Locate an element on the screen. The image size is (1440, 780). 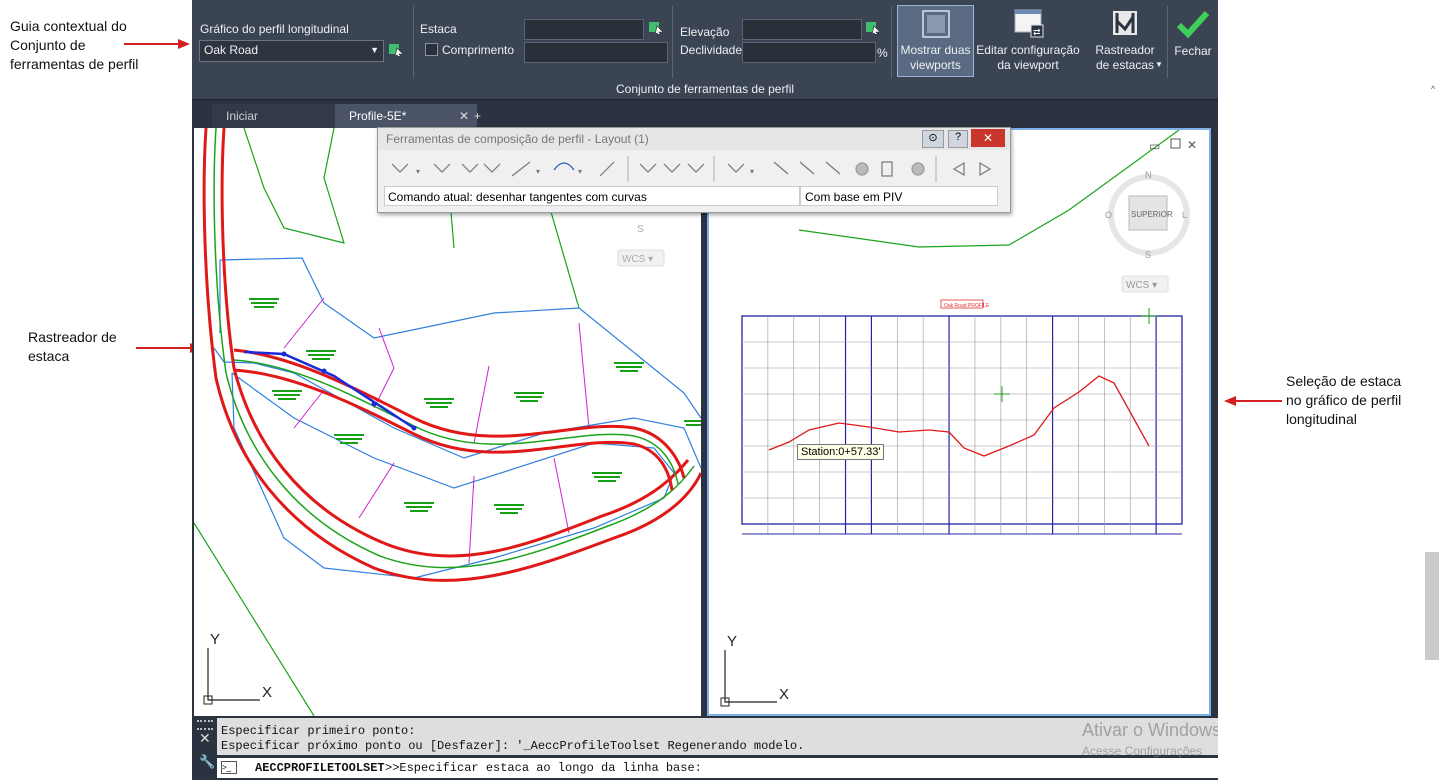
length-label: Comprimento is located at coordinates (478, 50).